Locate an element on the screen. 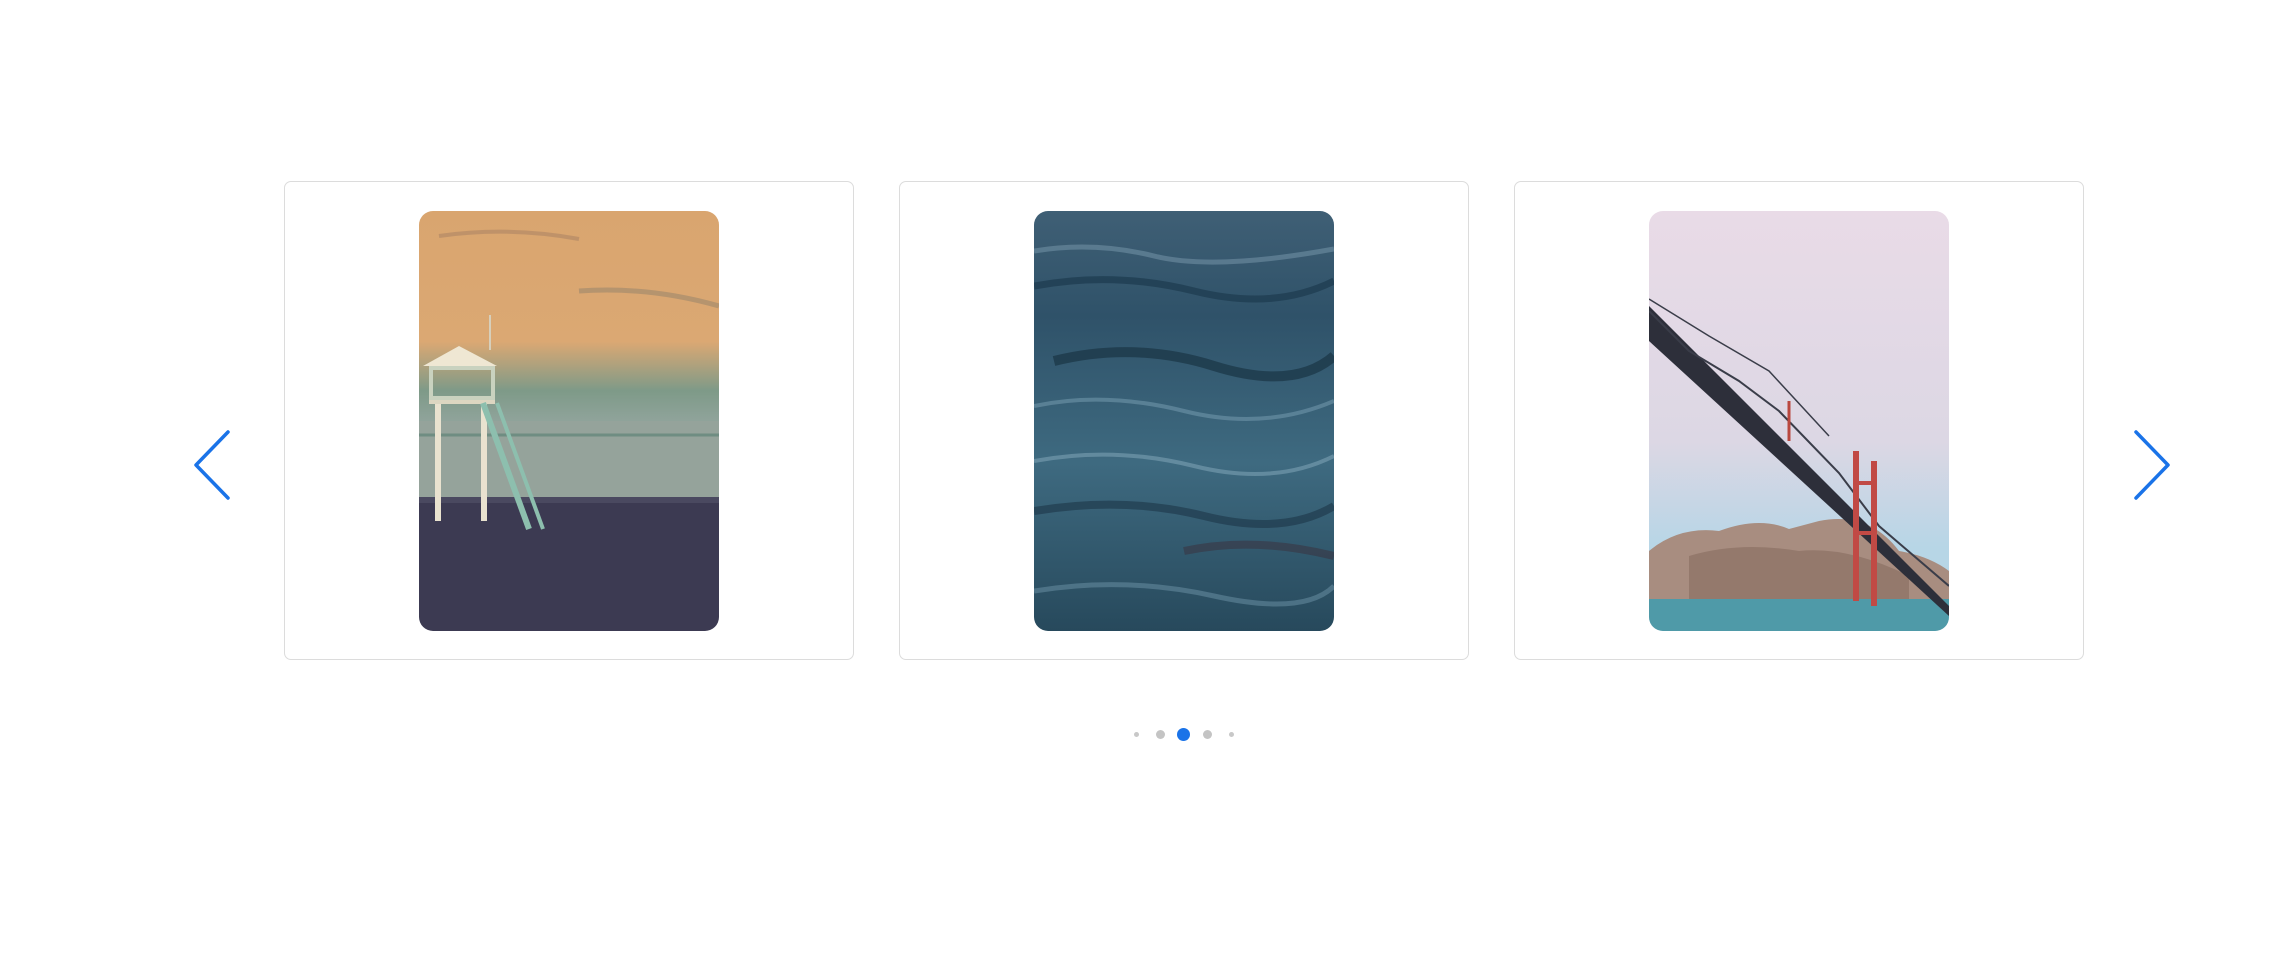 The width and height of the screenshot is (2293, 973). slide-image-lifeguard-tower is located at coordinates (569, 421).